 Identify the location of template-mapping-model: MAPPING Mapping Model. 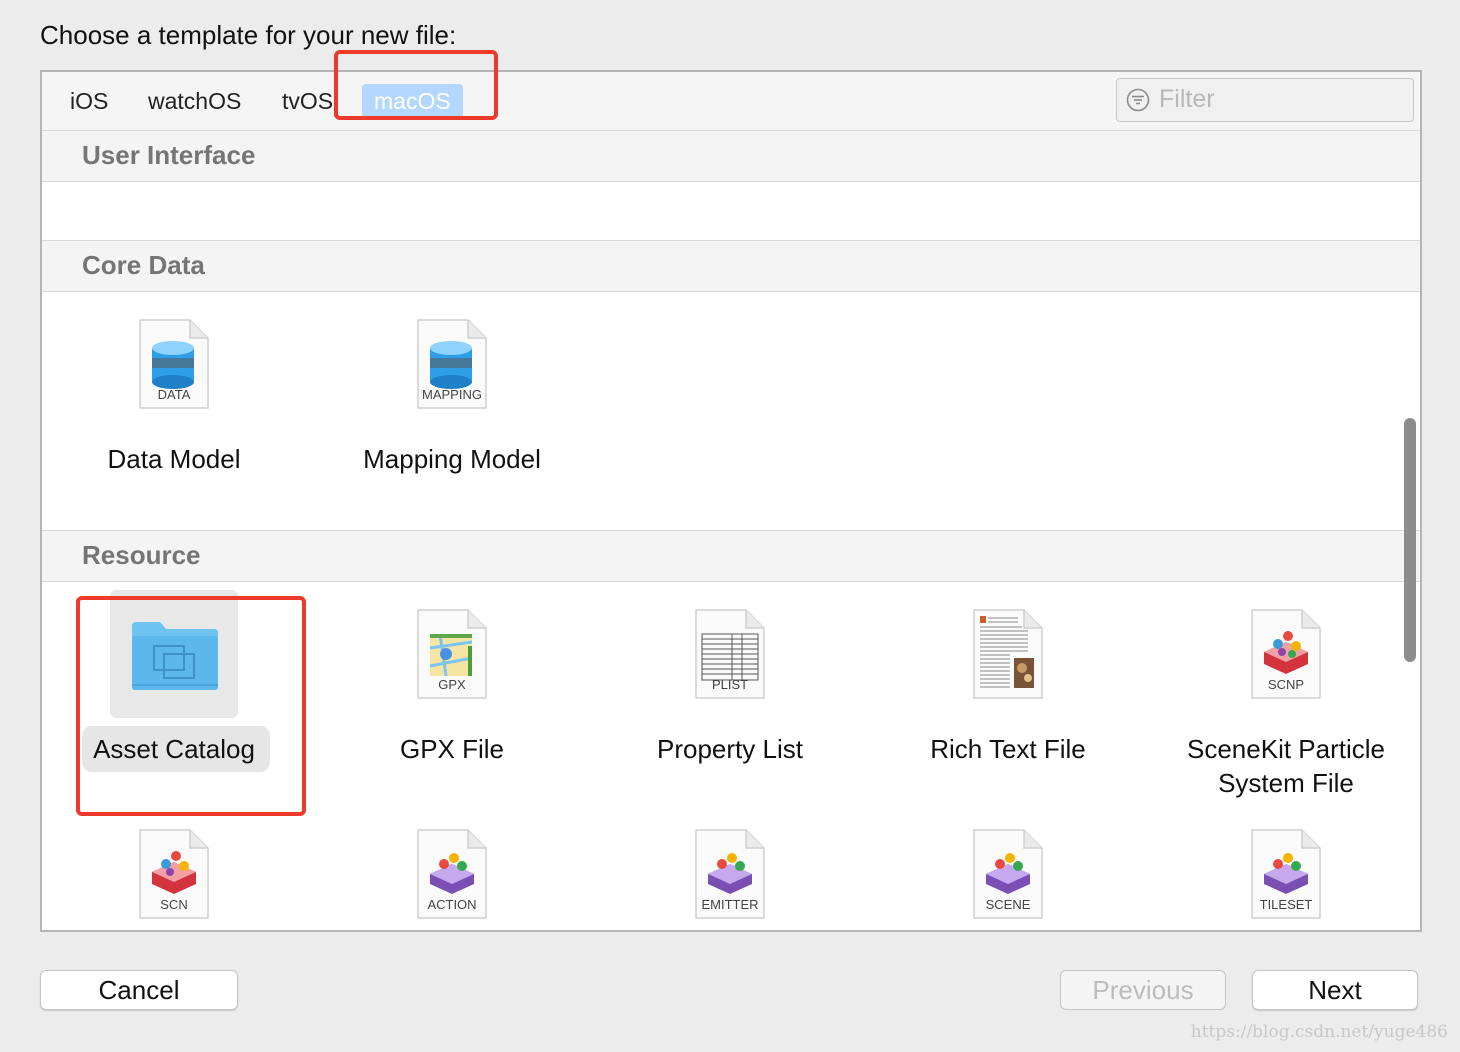
(452, 403).